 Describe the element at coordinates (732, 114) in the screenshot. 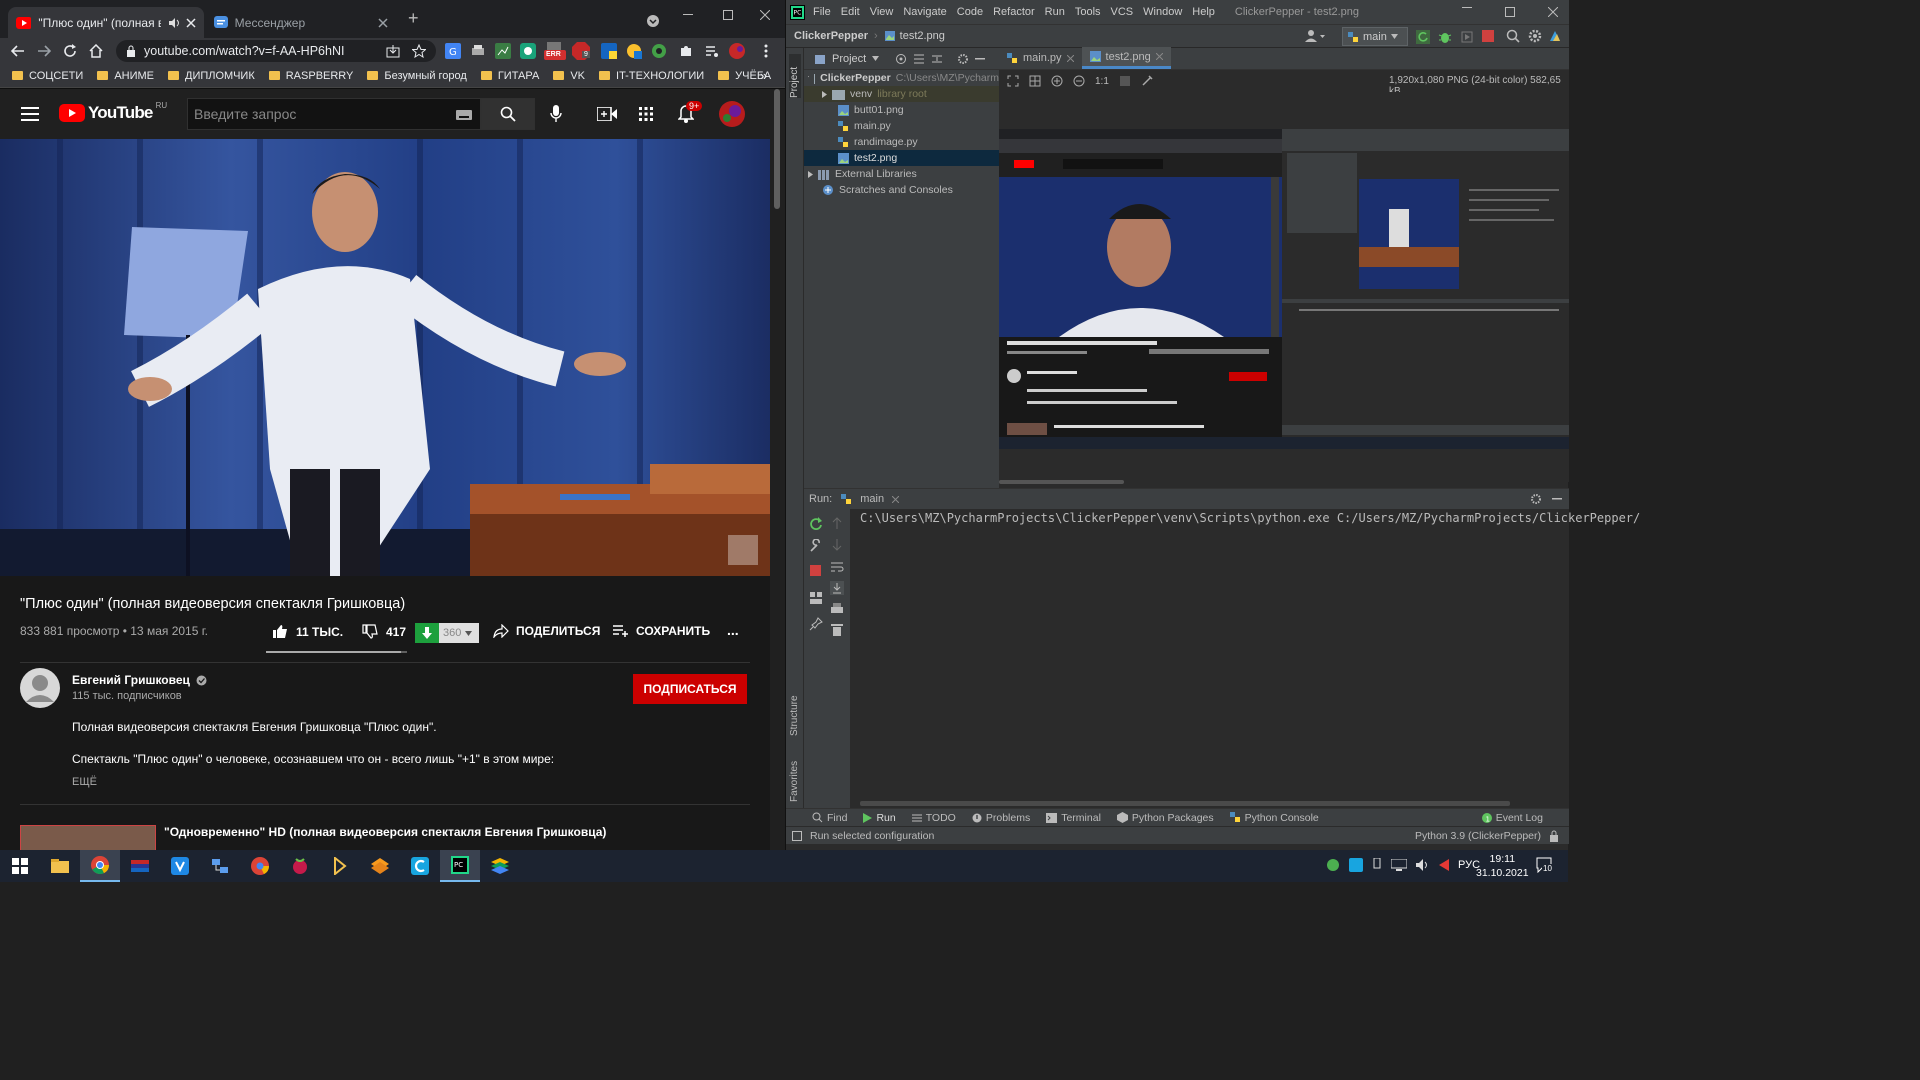

I see `avatar` at that location.